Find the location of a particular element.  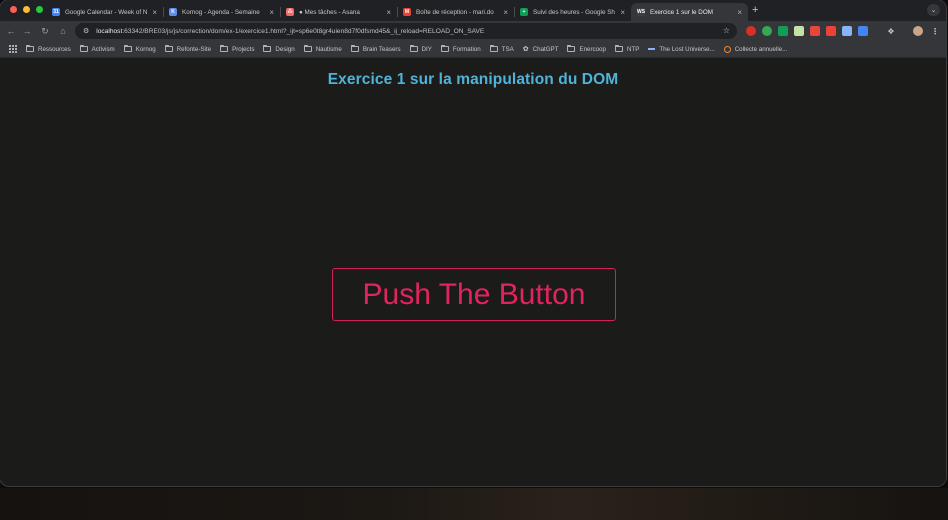

tab-5: WS Exercice 1 sur le DOM × is located at coordinates (689, 12).